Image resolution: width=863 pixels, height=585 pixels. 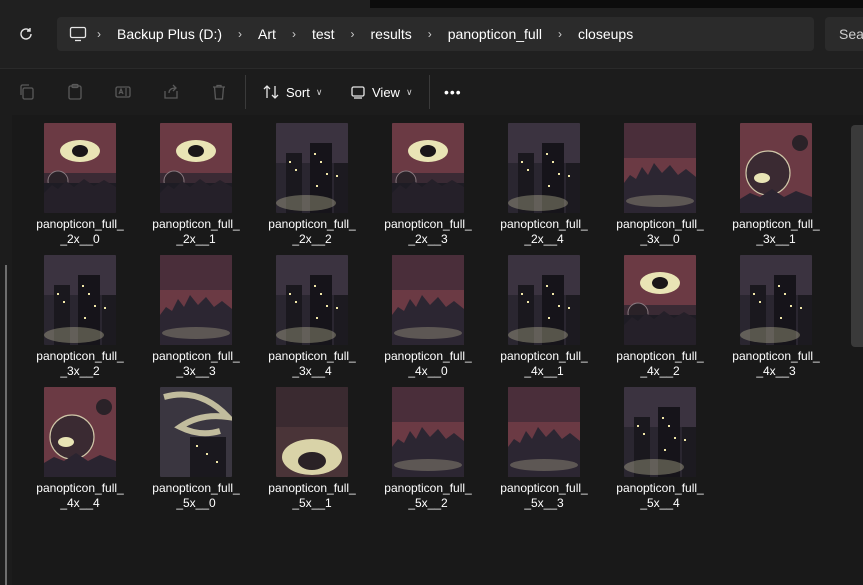 What do you see at coordinates (171, 92) in the screenshot?
I see `share-button` at bounding box center [171, 92].